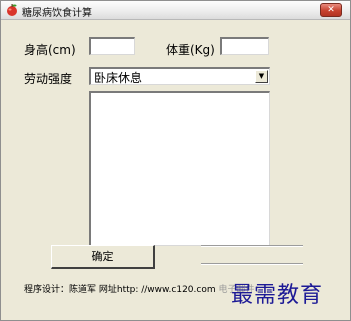 This screenshot has width=351, height=321. Describe the element at coordinates (12, 10) in the screenshot. I see `apple-icon` at that location.